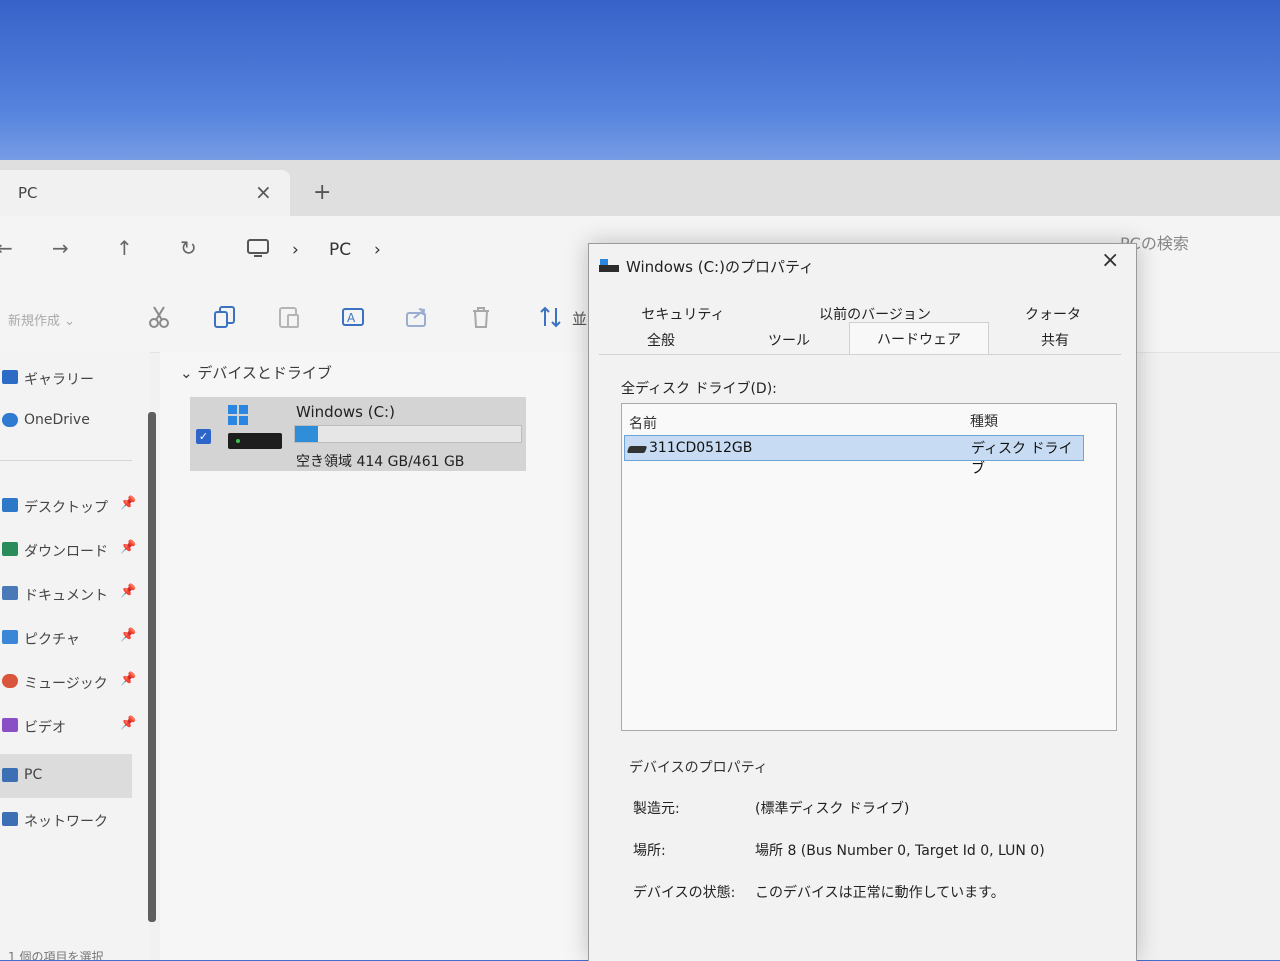 The width and height of the screenshot is (1280, 961). I want to click on sidebar-item-label: ドキュメント, so click(66, 596).